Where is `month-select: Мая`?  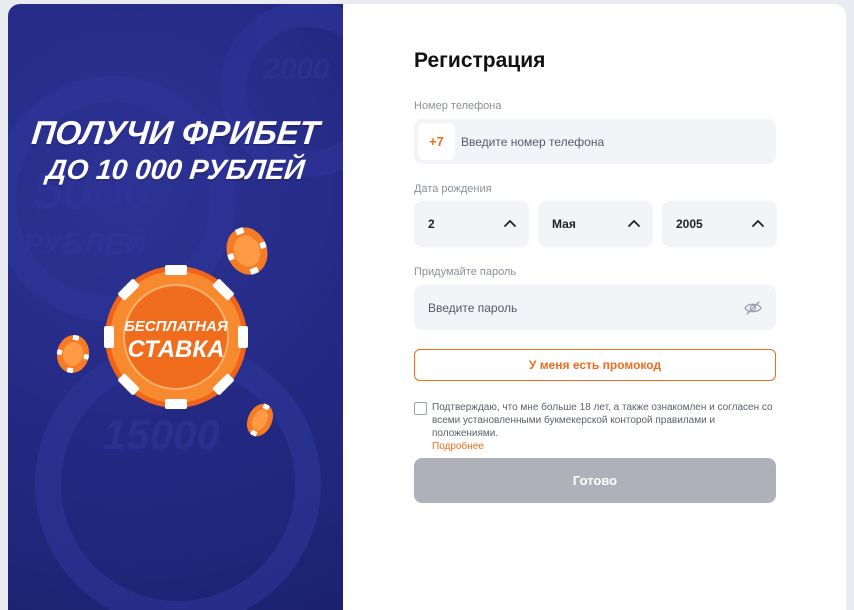
month-select: Мая is located at coordinates (595, 224).